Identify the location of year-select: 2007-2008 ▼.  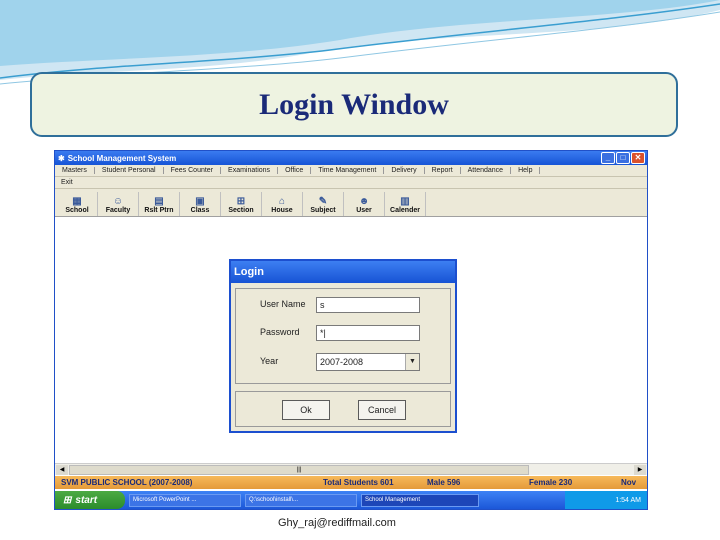
(368, 362).